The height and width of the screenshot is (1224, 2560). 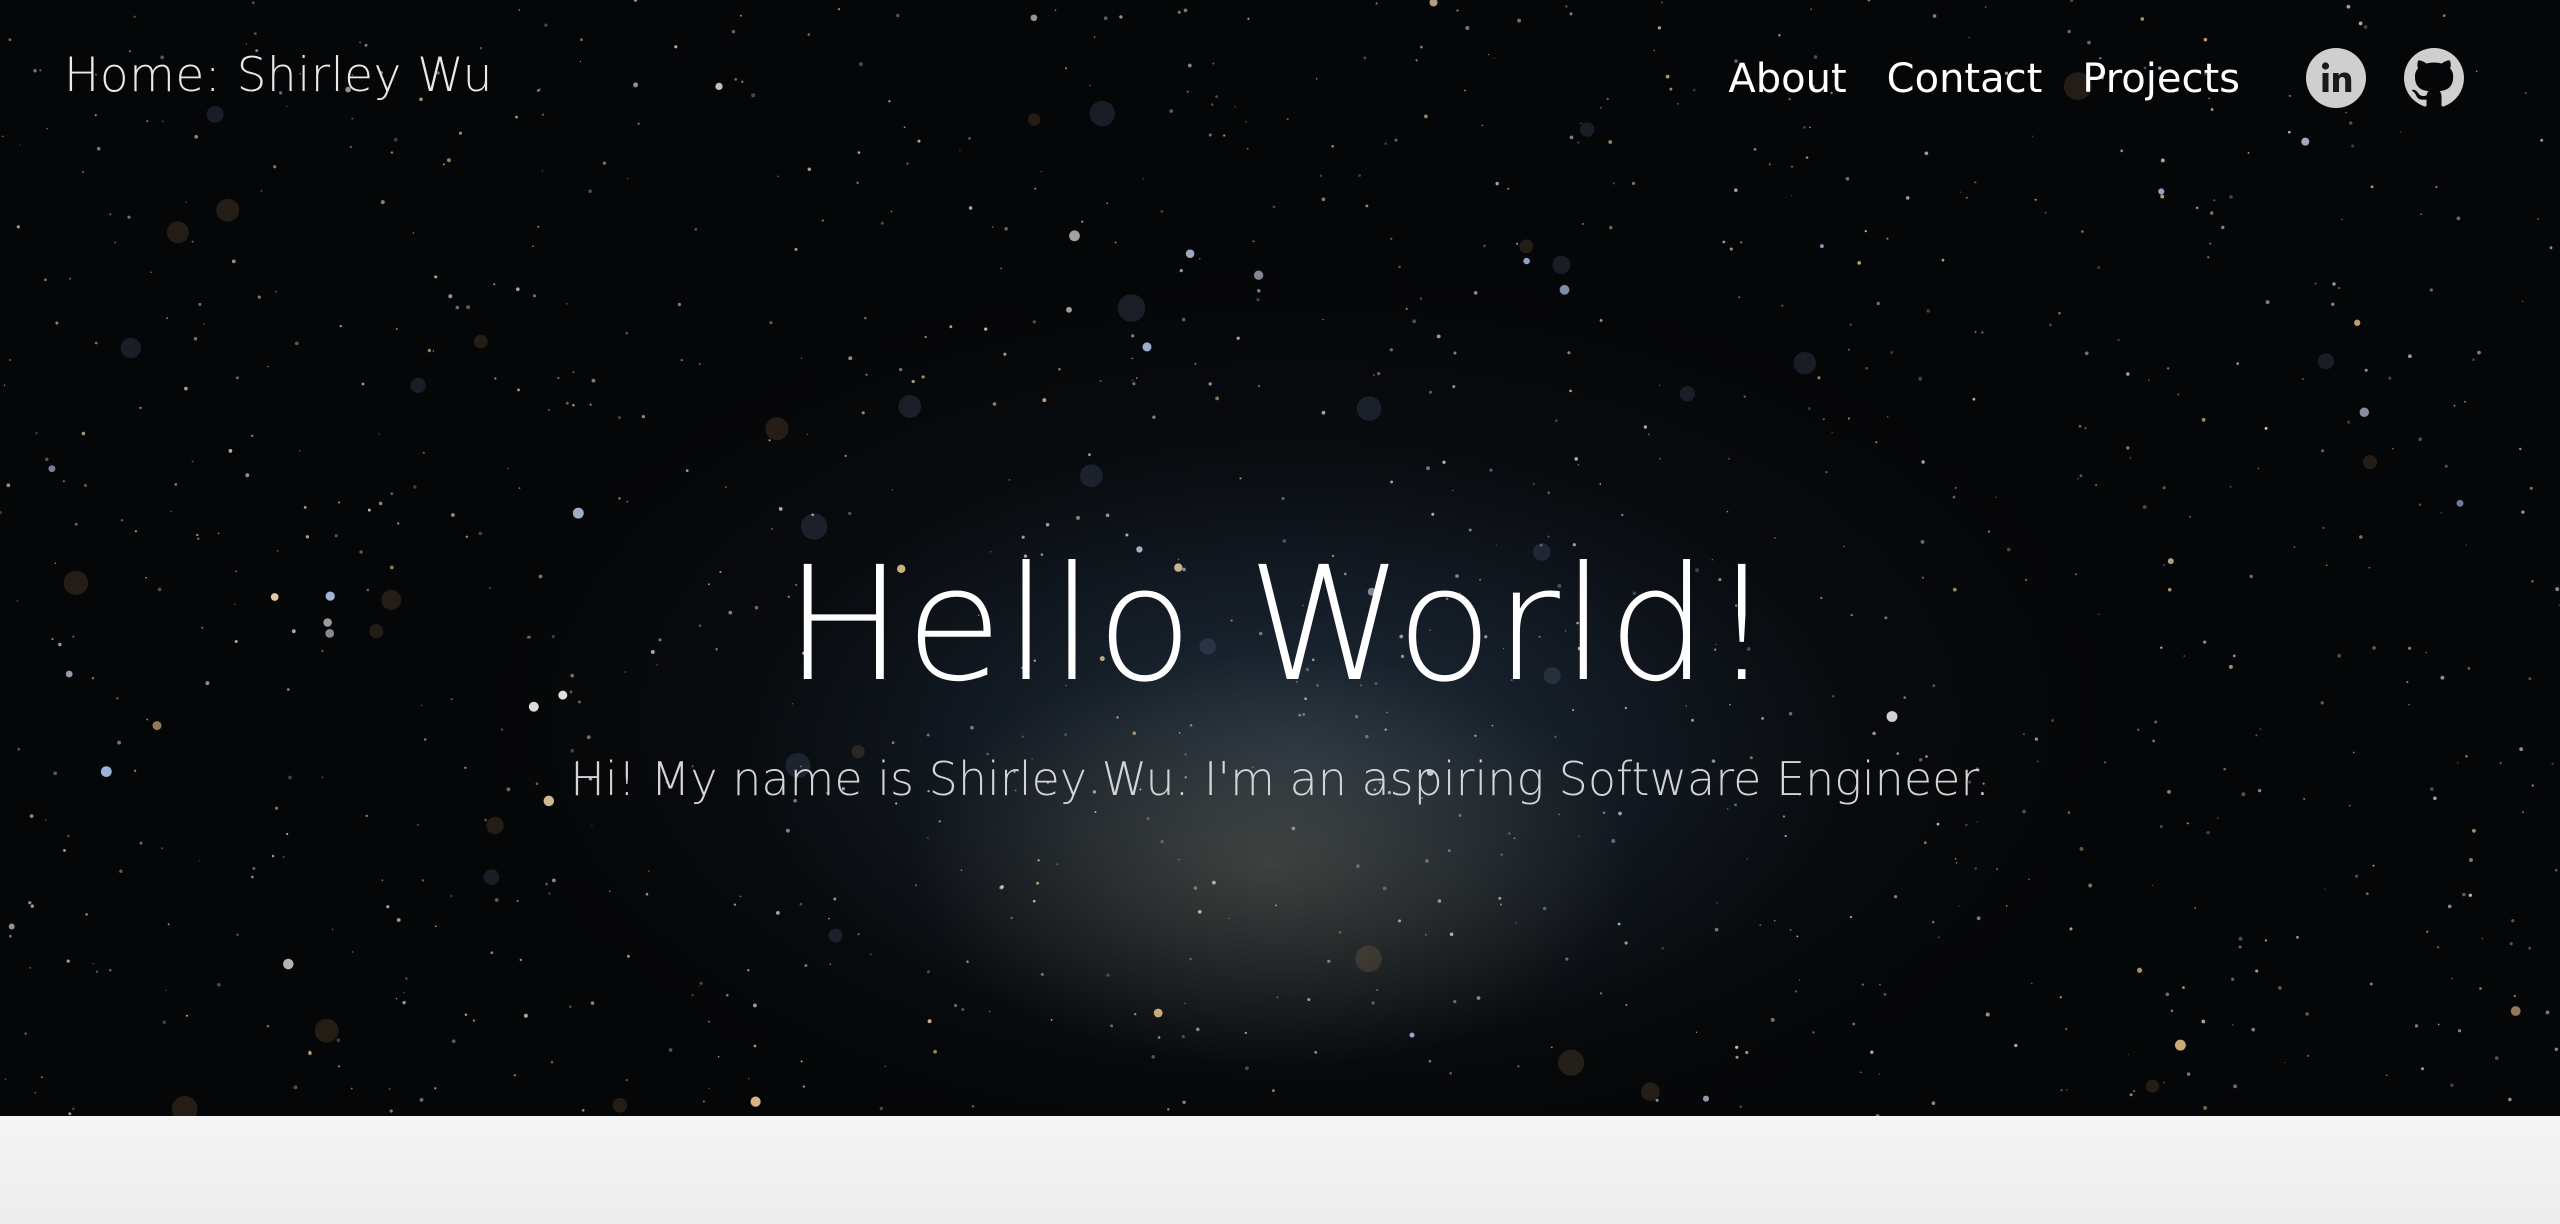 I want to click on nav-link-projects: Projects, so click(x=2161, y=79).